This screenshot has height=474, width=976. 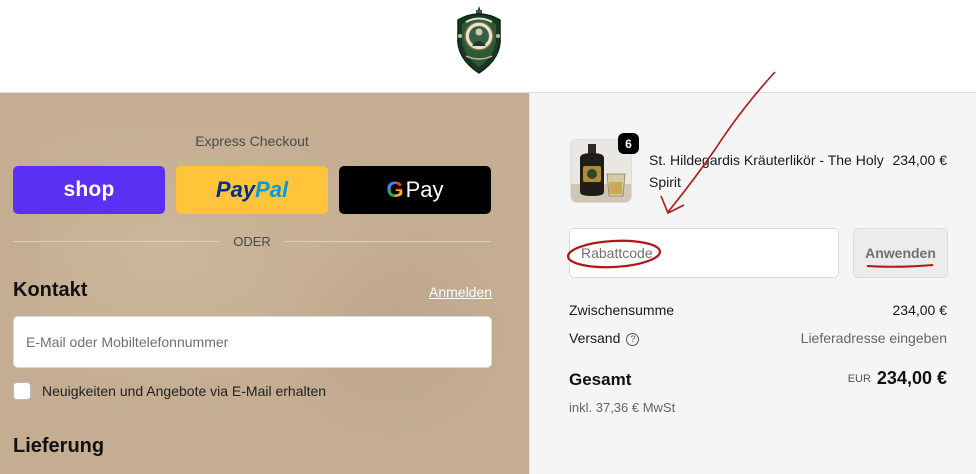 I want to click on google-pay-button: G Pay, so click(x=415, y=190).